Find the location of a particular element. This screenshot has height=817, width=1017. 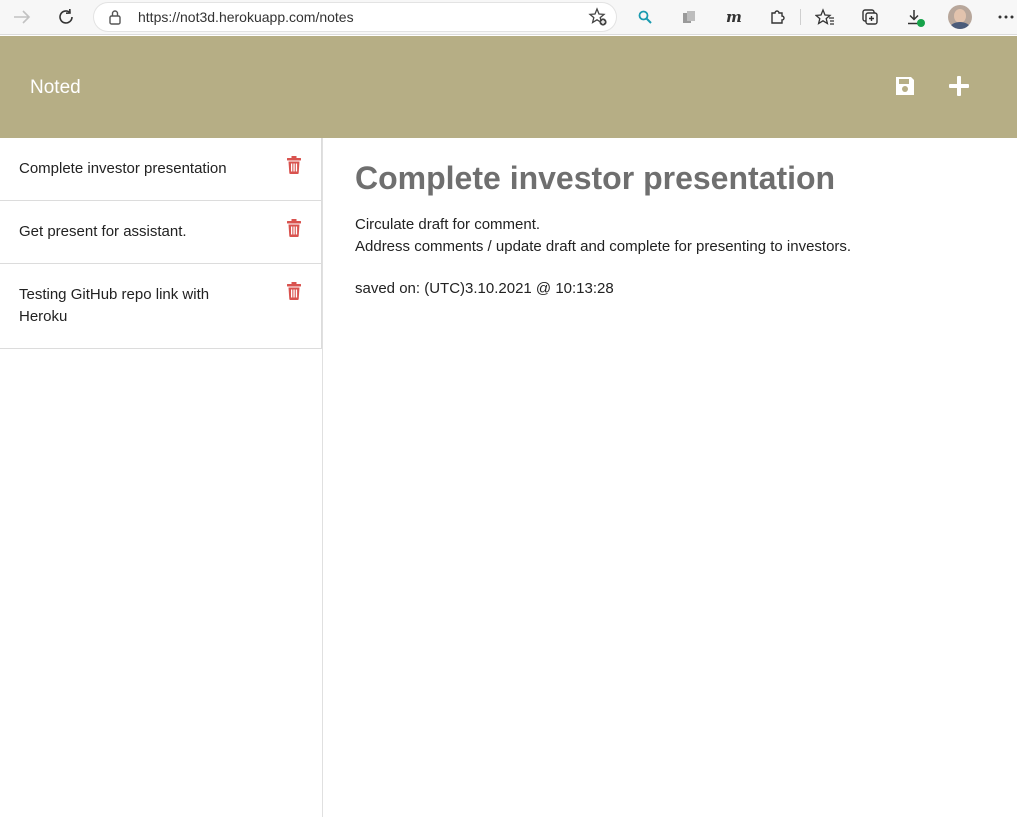

refresh-icon is located at coordinates (66, 16).